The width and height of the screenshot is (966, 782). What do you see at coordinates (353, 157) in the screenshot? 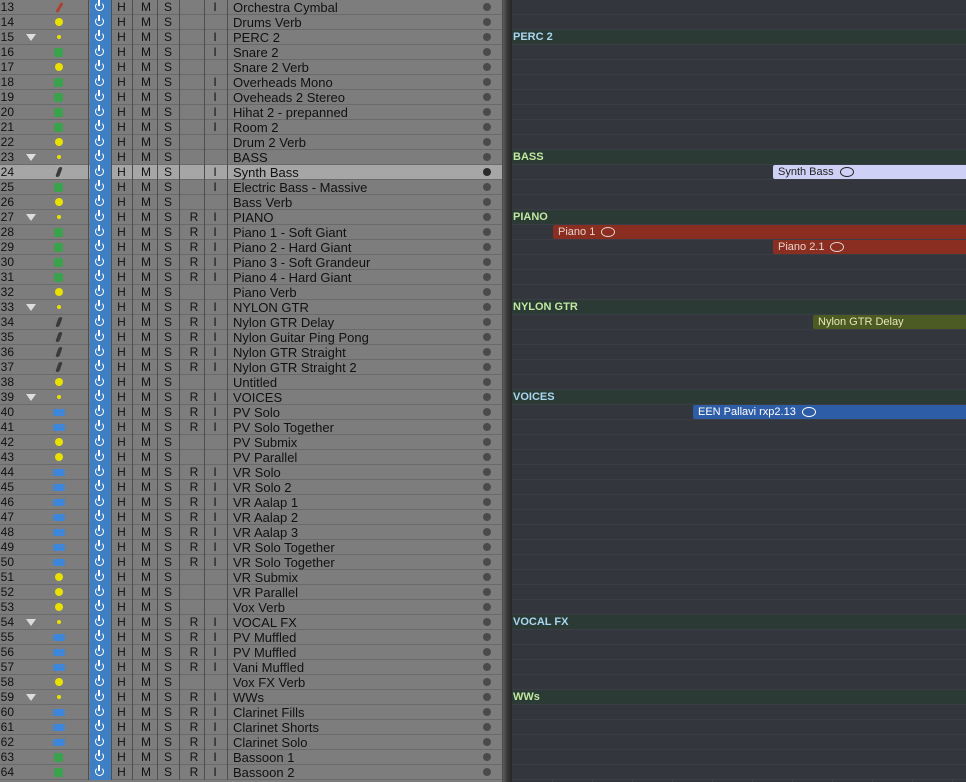
I see `track-name: BASS` at bounding box center [353, 157].